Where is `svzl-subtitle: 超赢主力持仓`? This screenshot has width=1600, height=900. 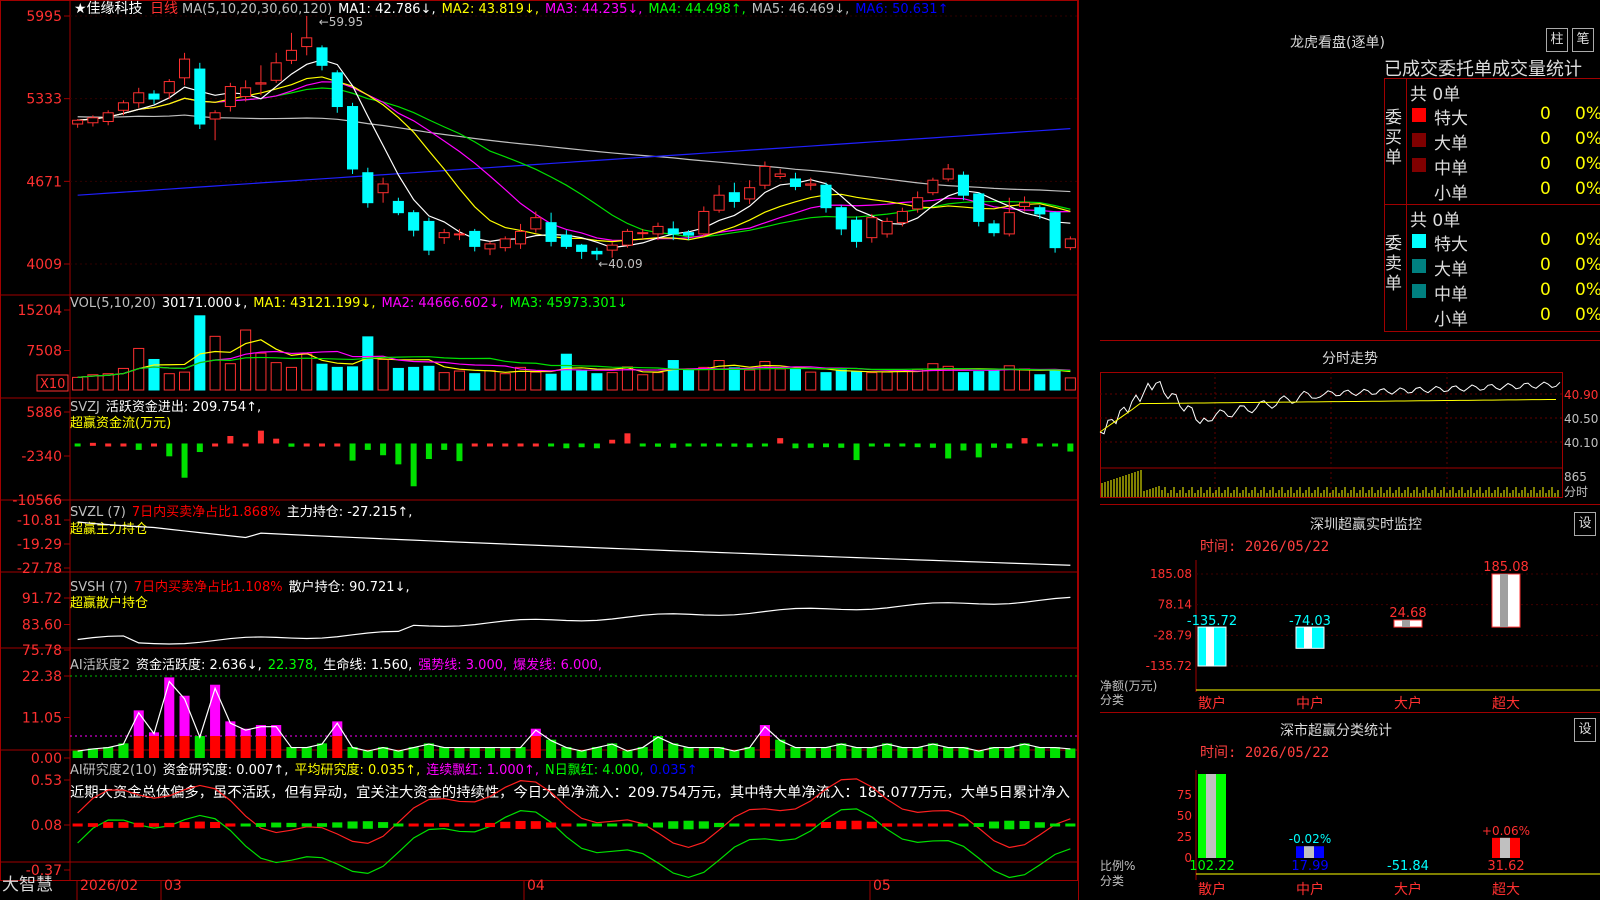
svzl-subtitle: 超赢主力持仓 is located at coordinates (109, 529).